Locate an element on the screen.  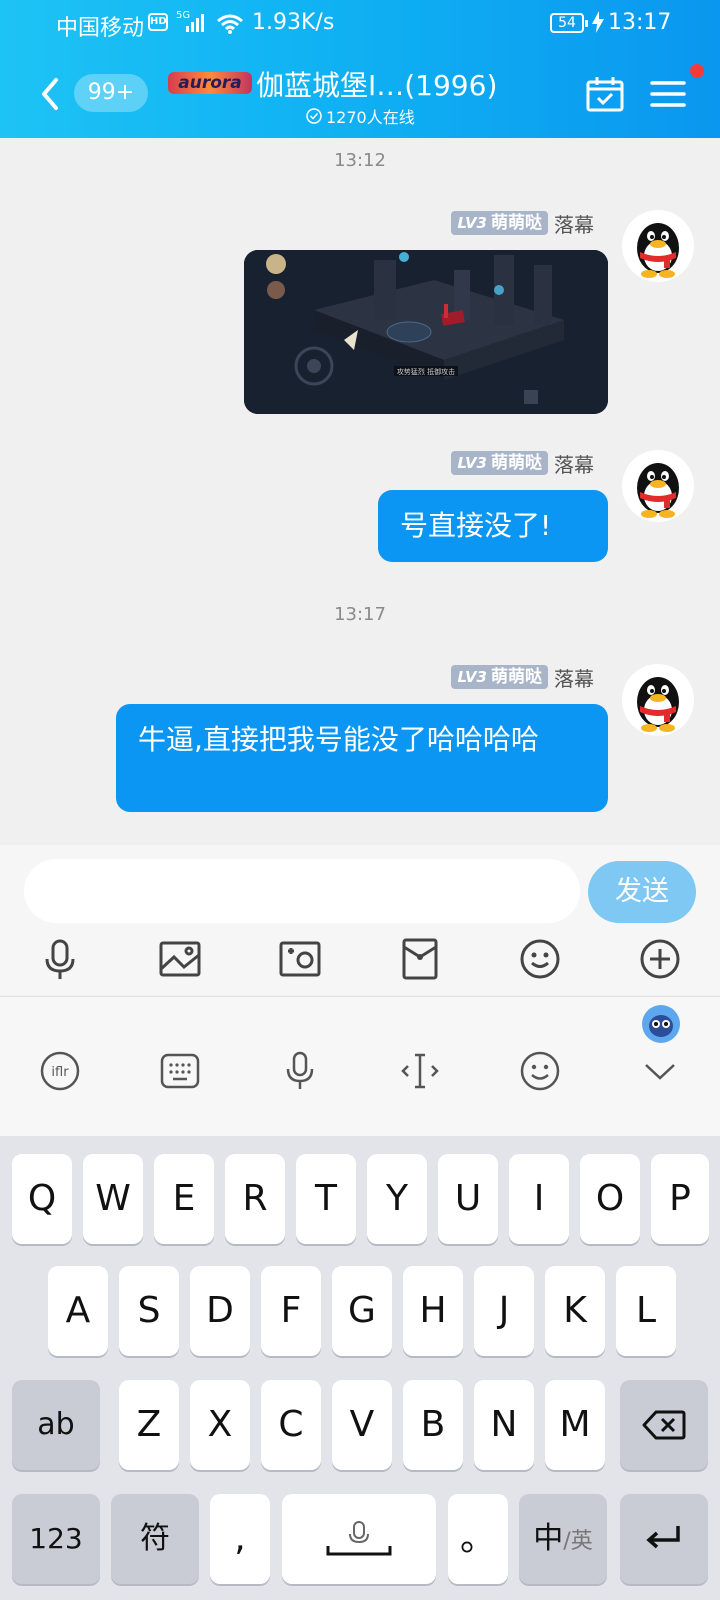
ifly-icon: iflr is located at coordinates (60, 1071).